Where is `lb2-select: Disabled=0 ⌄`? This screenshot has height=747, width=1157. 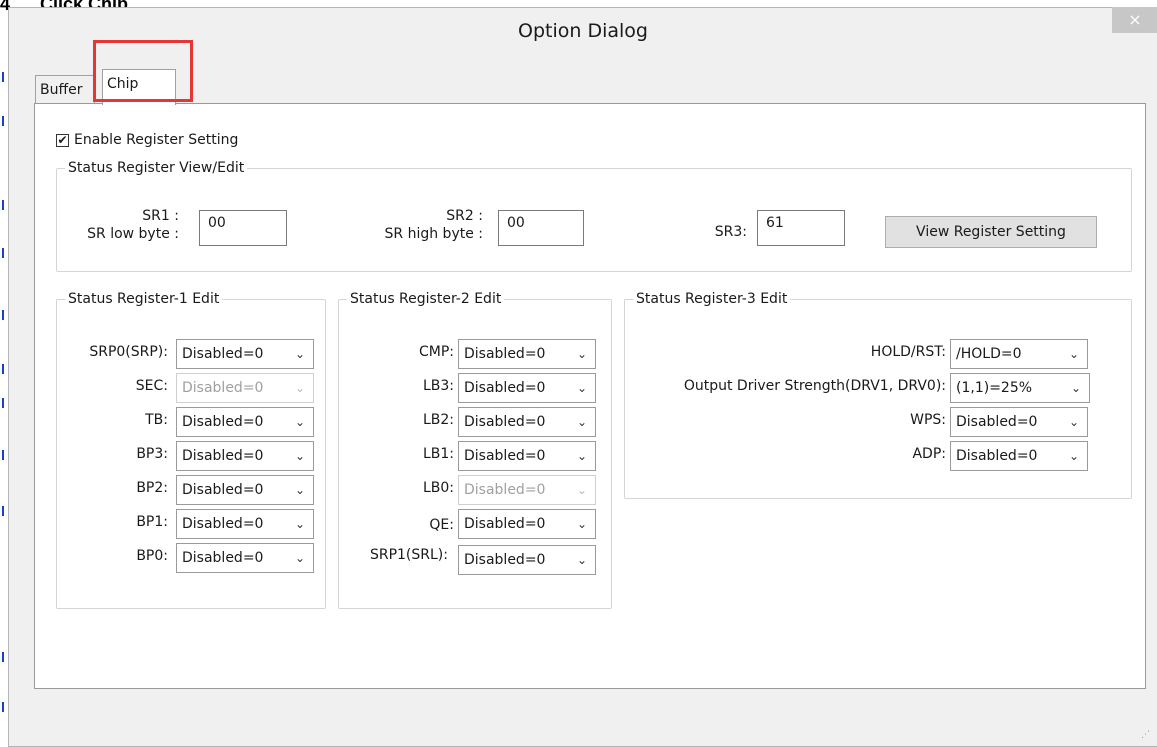 lb2-select: Disabled=0 ⌄ is located at coordinates (527, 422).